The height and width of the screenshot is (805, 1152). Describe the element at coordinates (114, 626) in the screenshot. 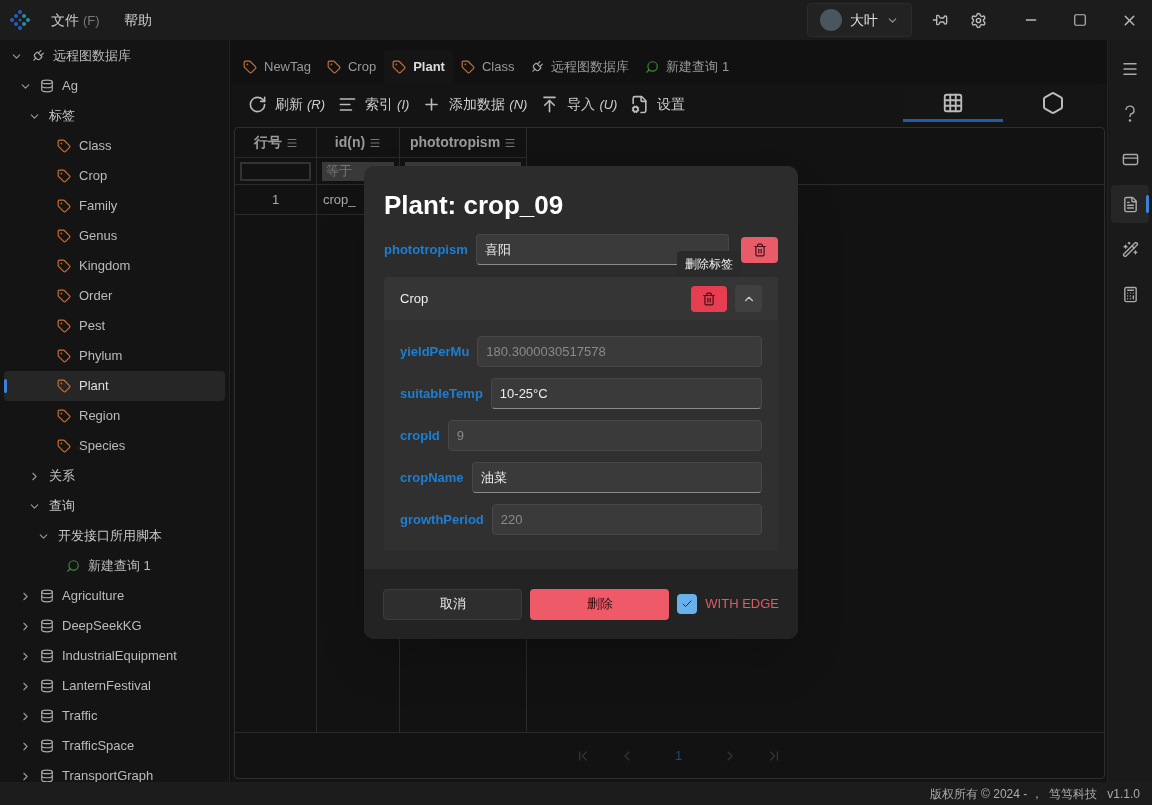

I see `tree-item: DeepSeekKG` at that location.